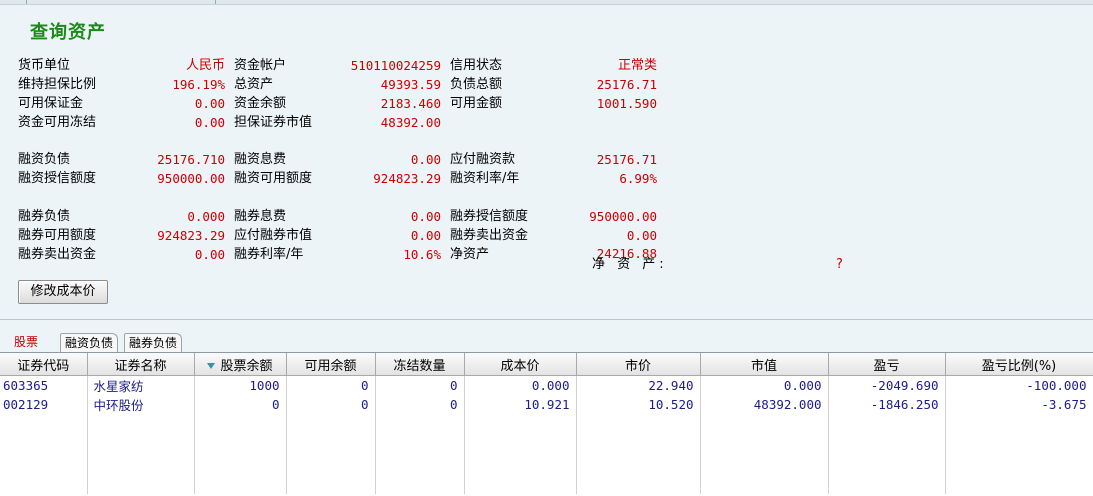 The height and width of the screenshot is (496, 1093). Describe the element at coordinates (331, 364) in the screenshot. I see `col-header-available-balance: 可用余额` at that location.